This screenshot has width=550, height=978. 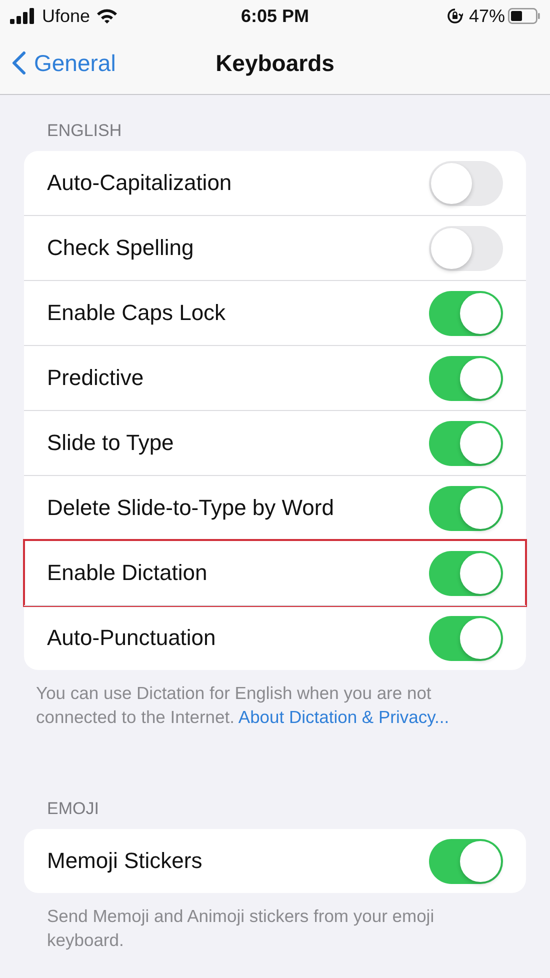 What do you see at coordinates (58, 63) in the screenshot?
I see `back-button: General` at bounding box center [58, 63].